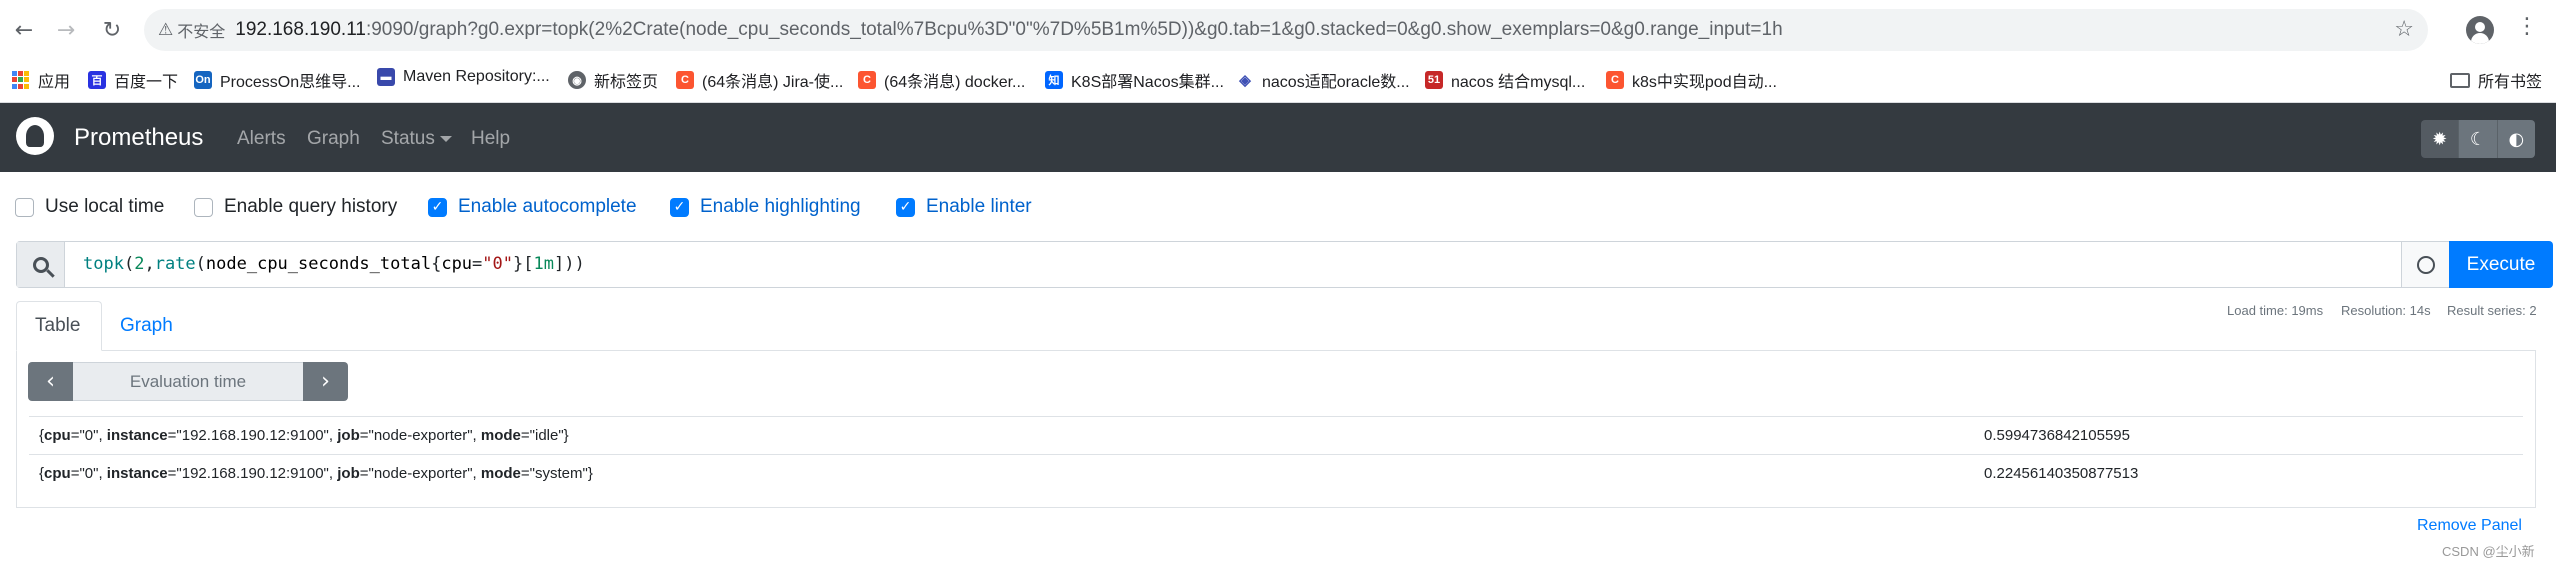 The width and height of the screenshot is (2556, 564). What do you see at coordinates (2057, 435) in the screenshot?
I see `sample-value: 0.5994736842105595` at bounding box center [2057, 435].